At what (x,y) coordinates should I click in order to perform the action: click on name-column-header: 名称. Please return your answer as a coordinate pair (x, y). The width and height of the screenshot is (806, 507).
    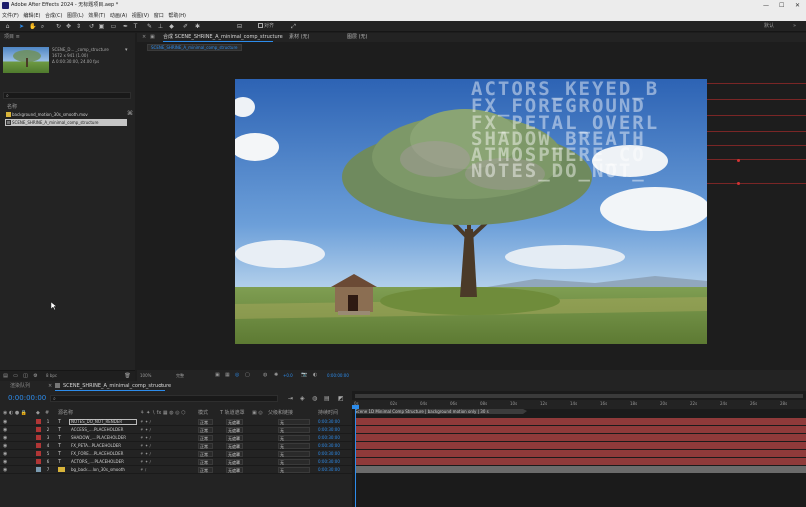
    Looking at the image, I should click on (12, 106).